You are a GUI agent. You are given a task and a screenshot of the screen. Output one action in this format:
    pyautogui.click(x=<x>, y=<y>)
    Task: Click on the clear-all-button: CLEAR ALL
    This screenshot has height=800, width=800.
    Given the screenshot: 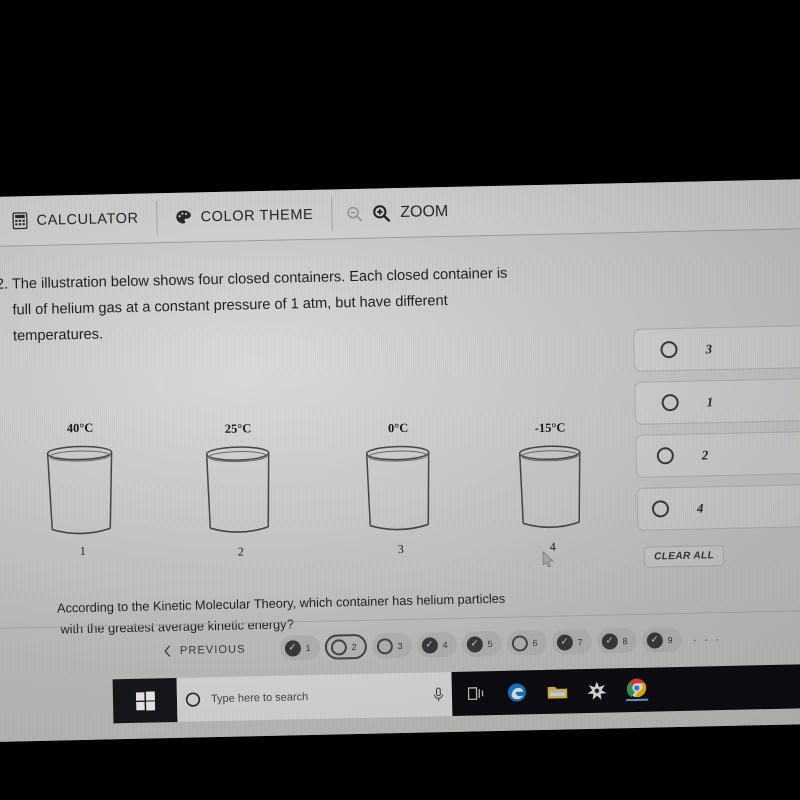 What is the action you would take?
    pyautogui.click(x=684, y=556)
    